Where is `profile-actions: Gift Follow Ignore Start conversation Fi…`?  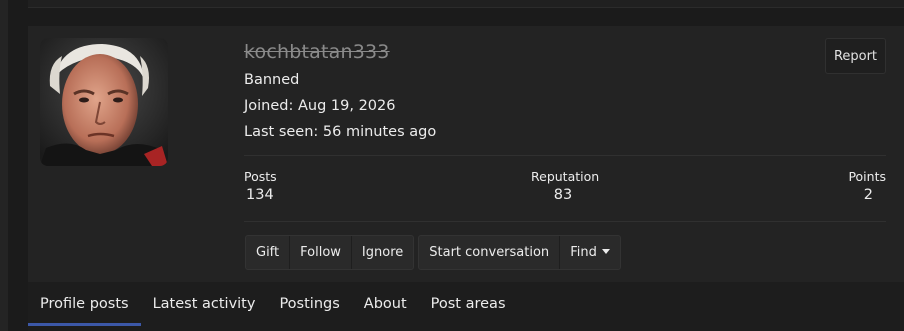
profile-actions: Gift Follow Ignore Start conversation Fi… is located at coordinates (433, 252).